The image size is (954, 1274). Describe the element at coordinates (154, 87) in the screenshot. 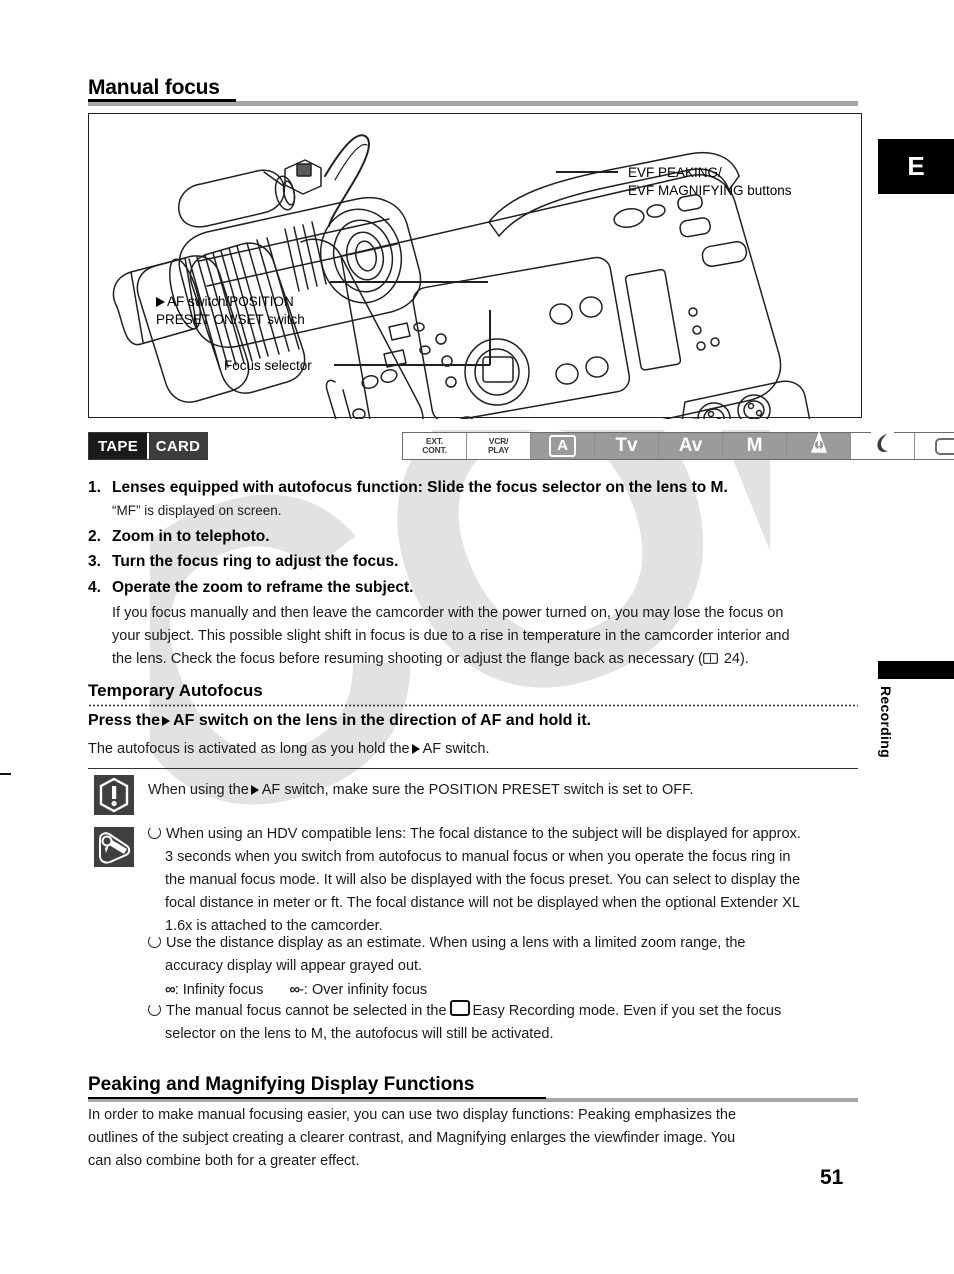

I see `page-title: Manual focus` at that location.